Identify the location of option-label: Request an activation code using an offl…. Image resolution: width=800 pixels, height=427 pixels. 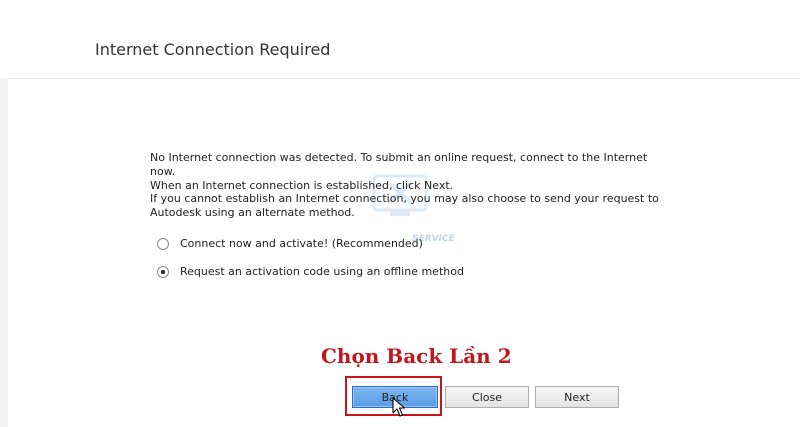
(322, 271).